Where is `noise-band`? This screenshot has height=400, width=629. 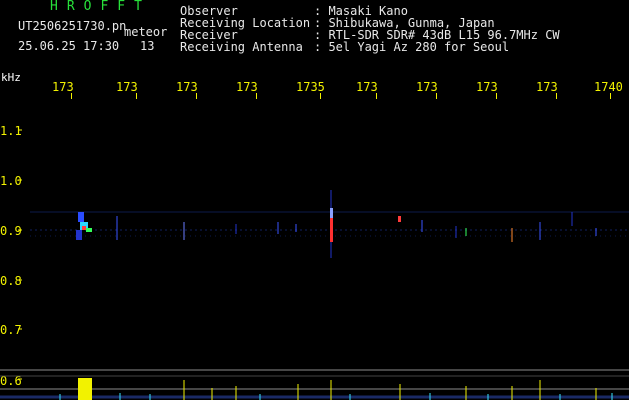 noise-band is located at coordinates (329, 224).